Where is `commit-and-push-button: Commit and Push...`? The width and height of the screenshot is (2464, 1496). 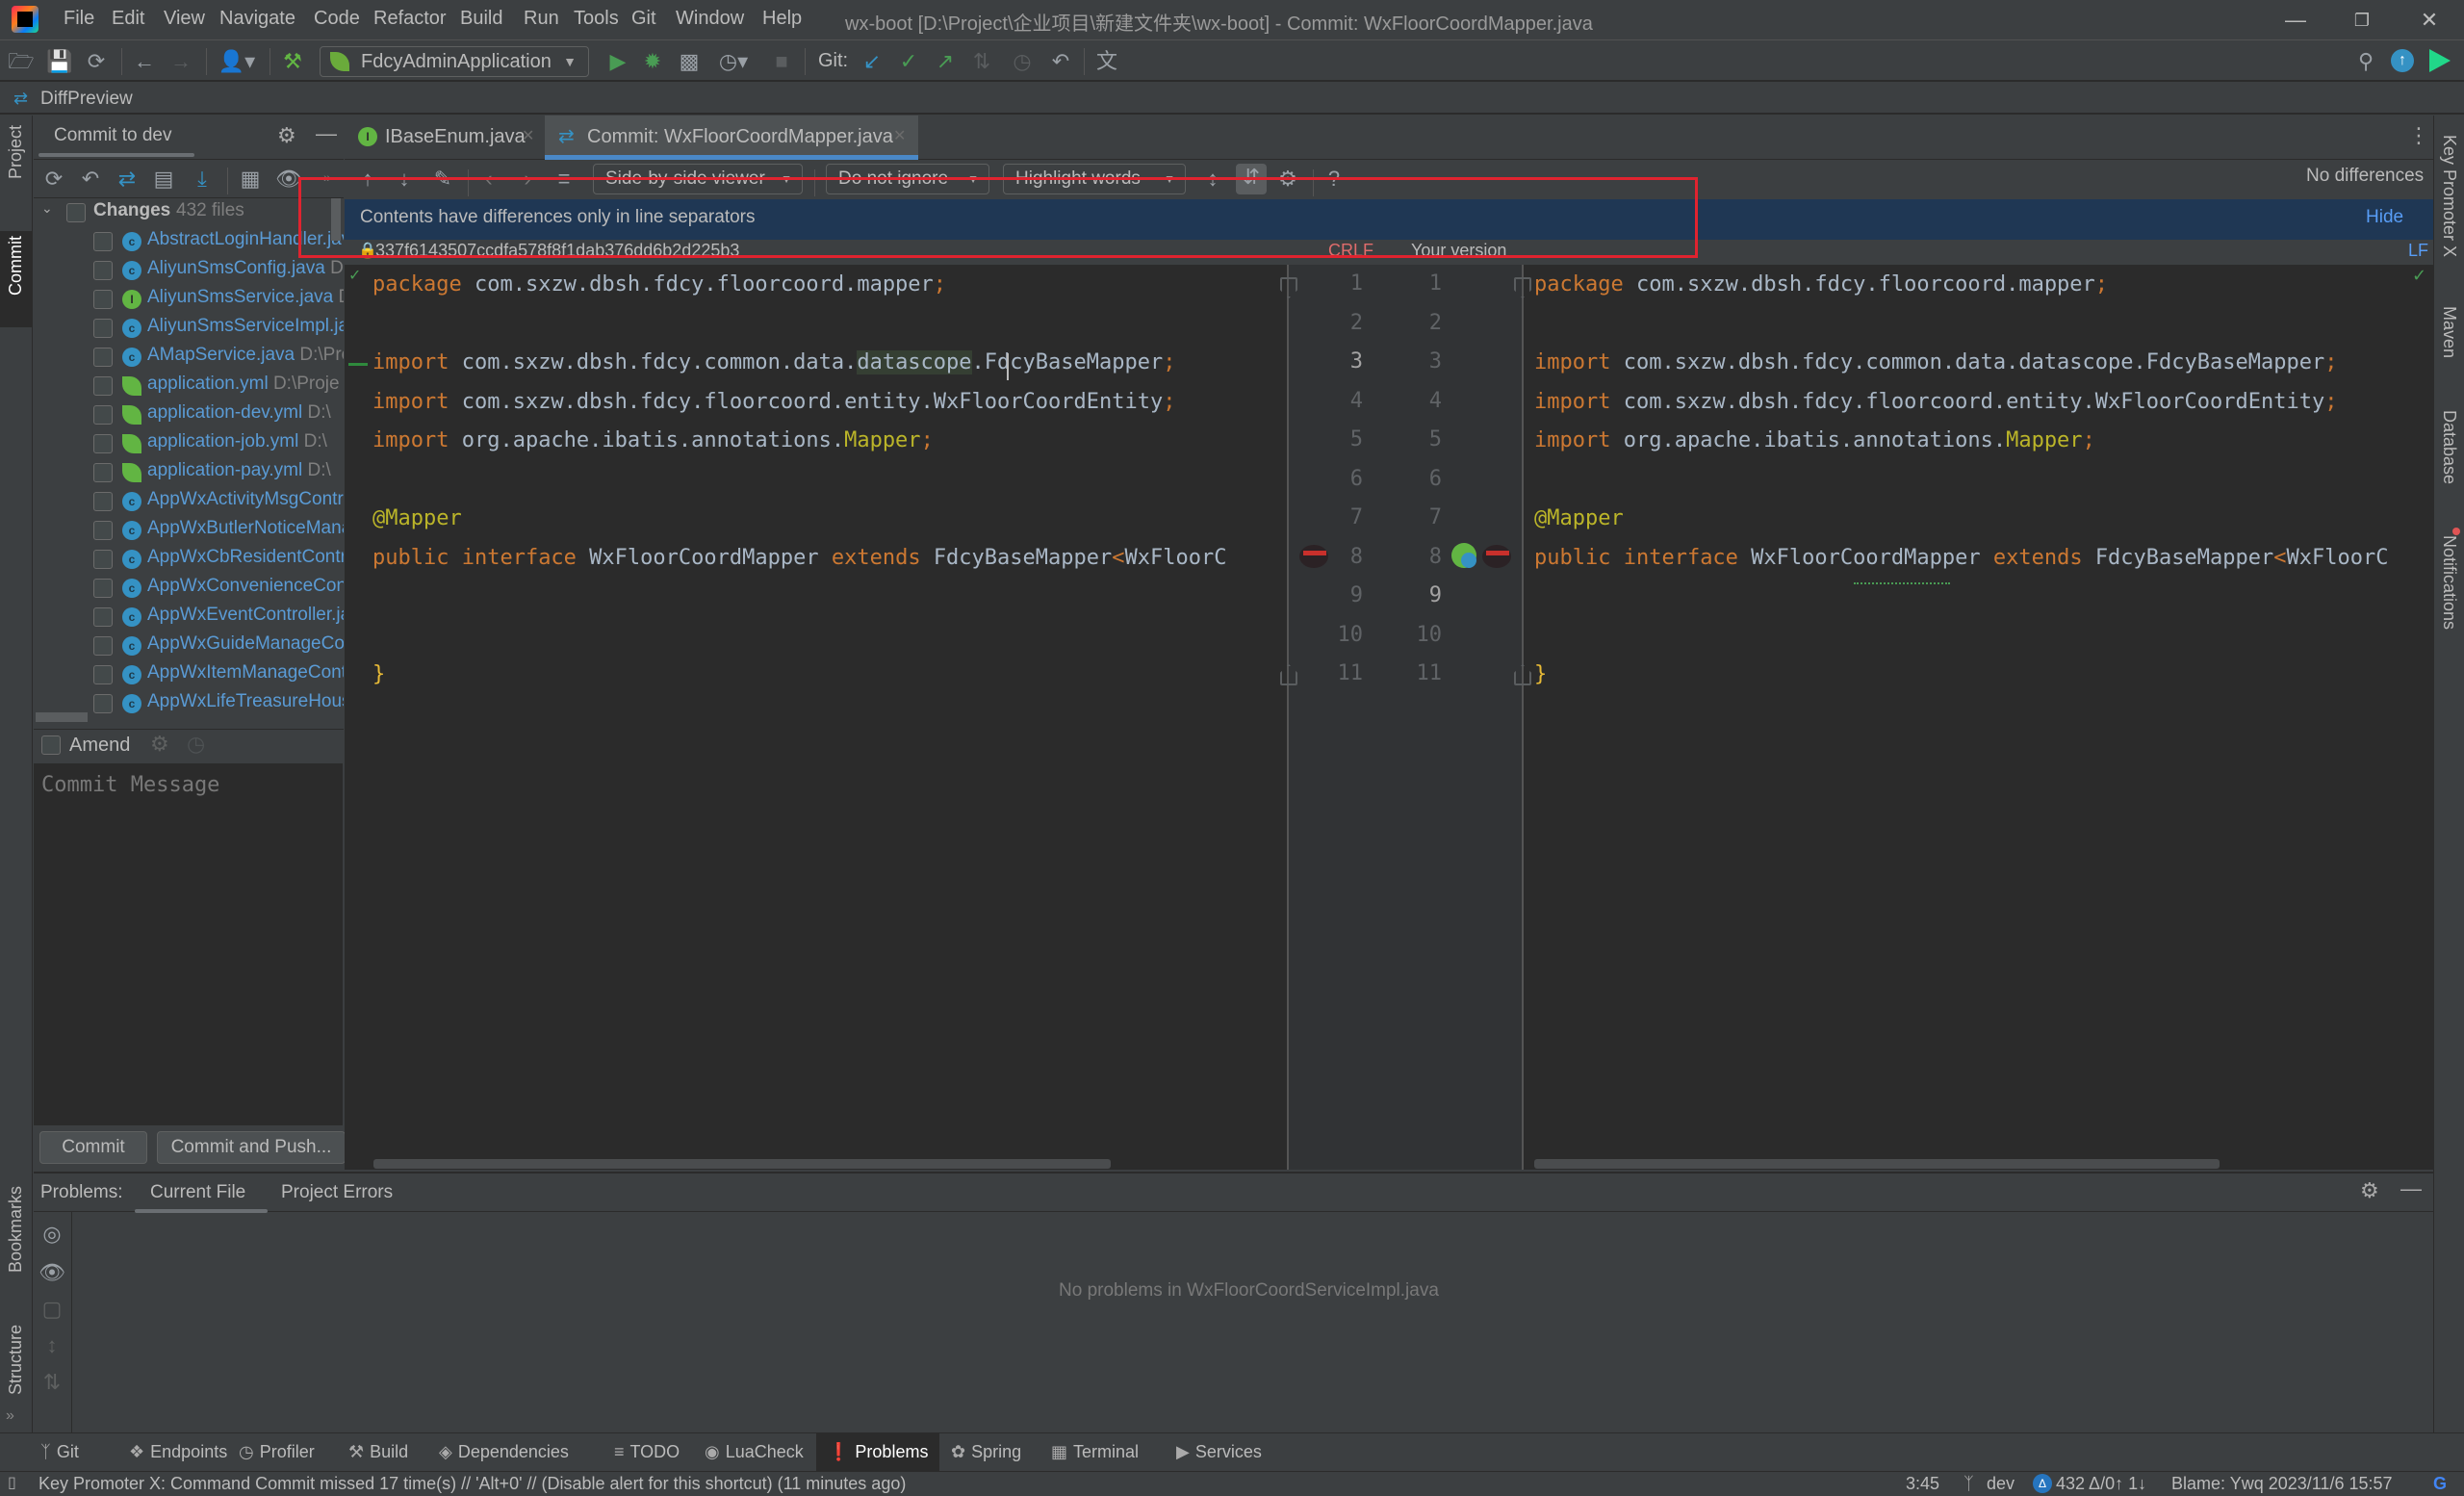 commit-and-push-button: Commit and Push... is located at coordinates (251, 1148).